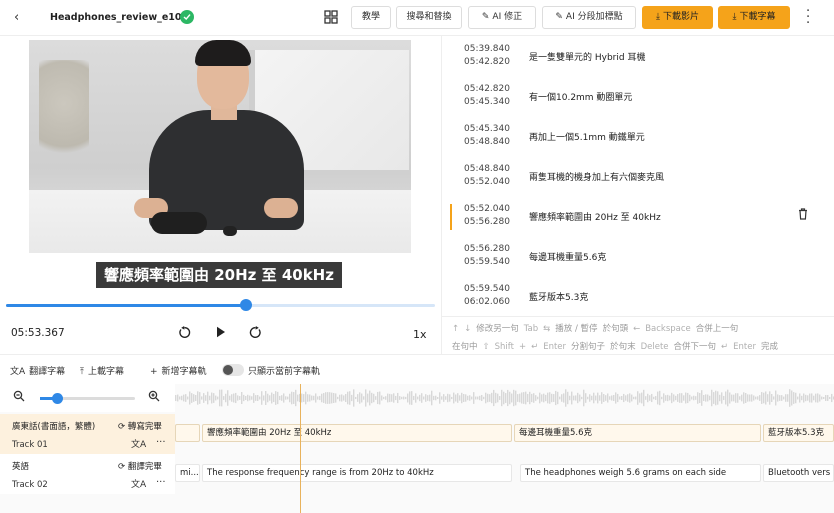 The width and height of the screenshot is (834, 513). I want to click on shortcut-desc: 合併下一句, so click(695, 347).